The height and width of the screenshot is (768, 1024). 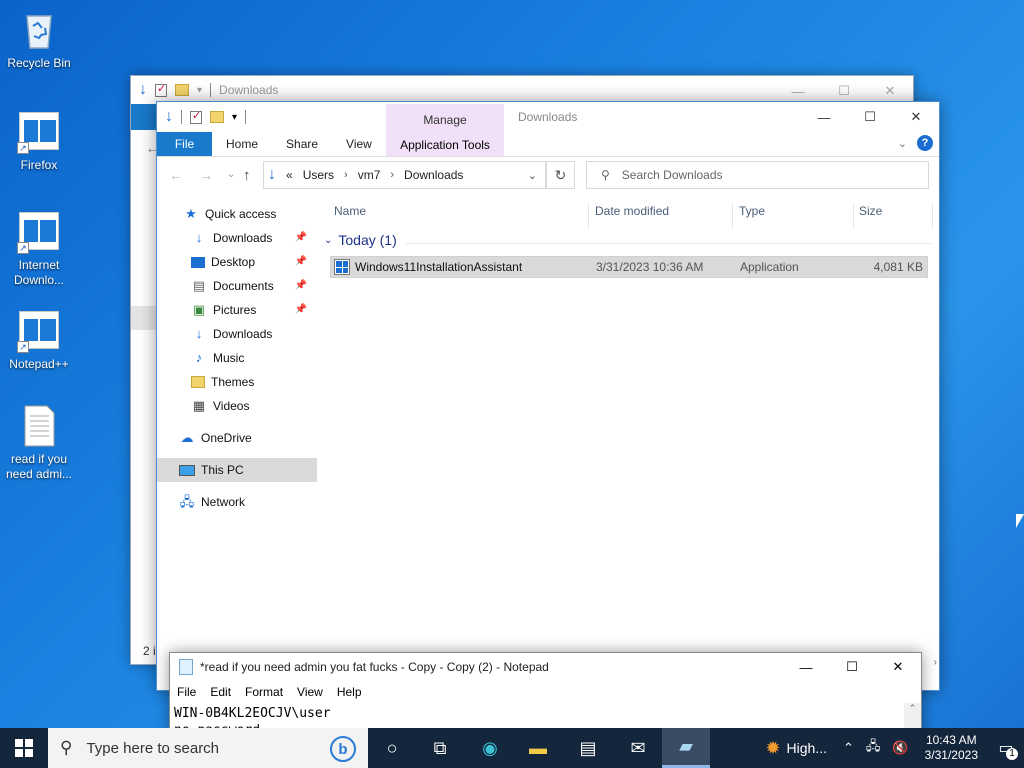 I want to click on nav-item-music: ♪ Music, so click(x=237, y=358).